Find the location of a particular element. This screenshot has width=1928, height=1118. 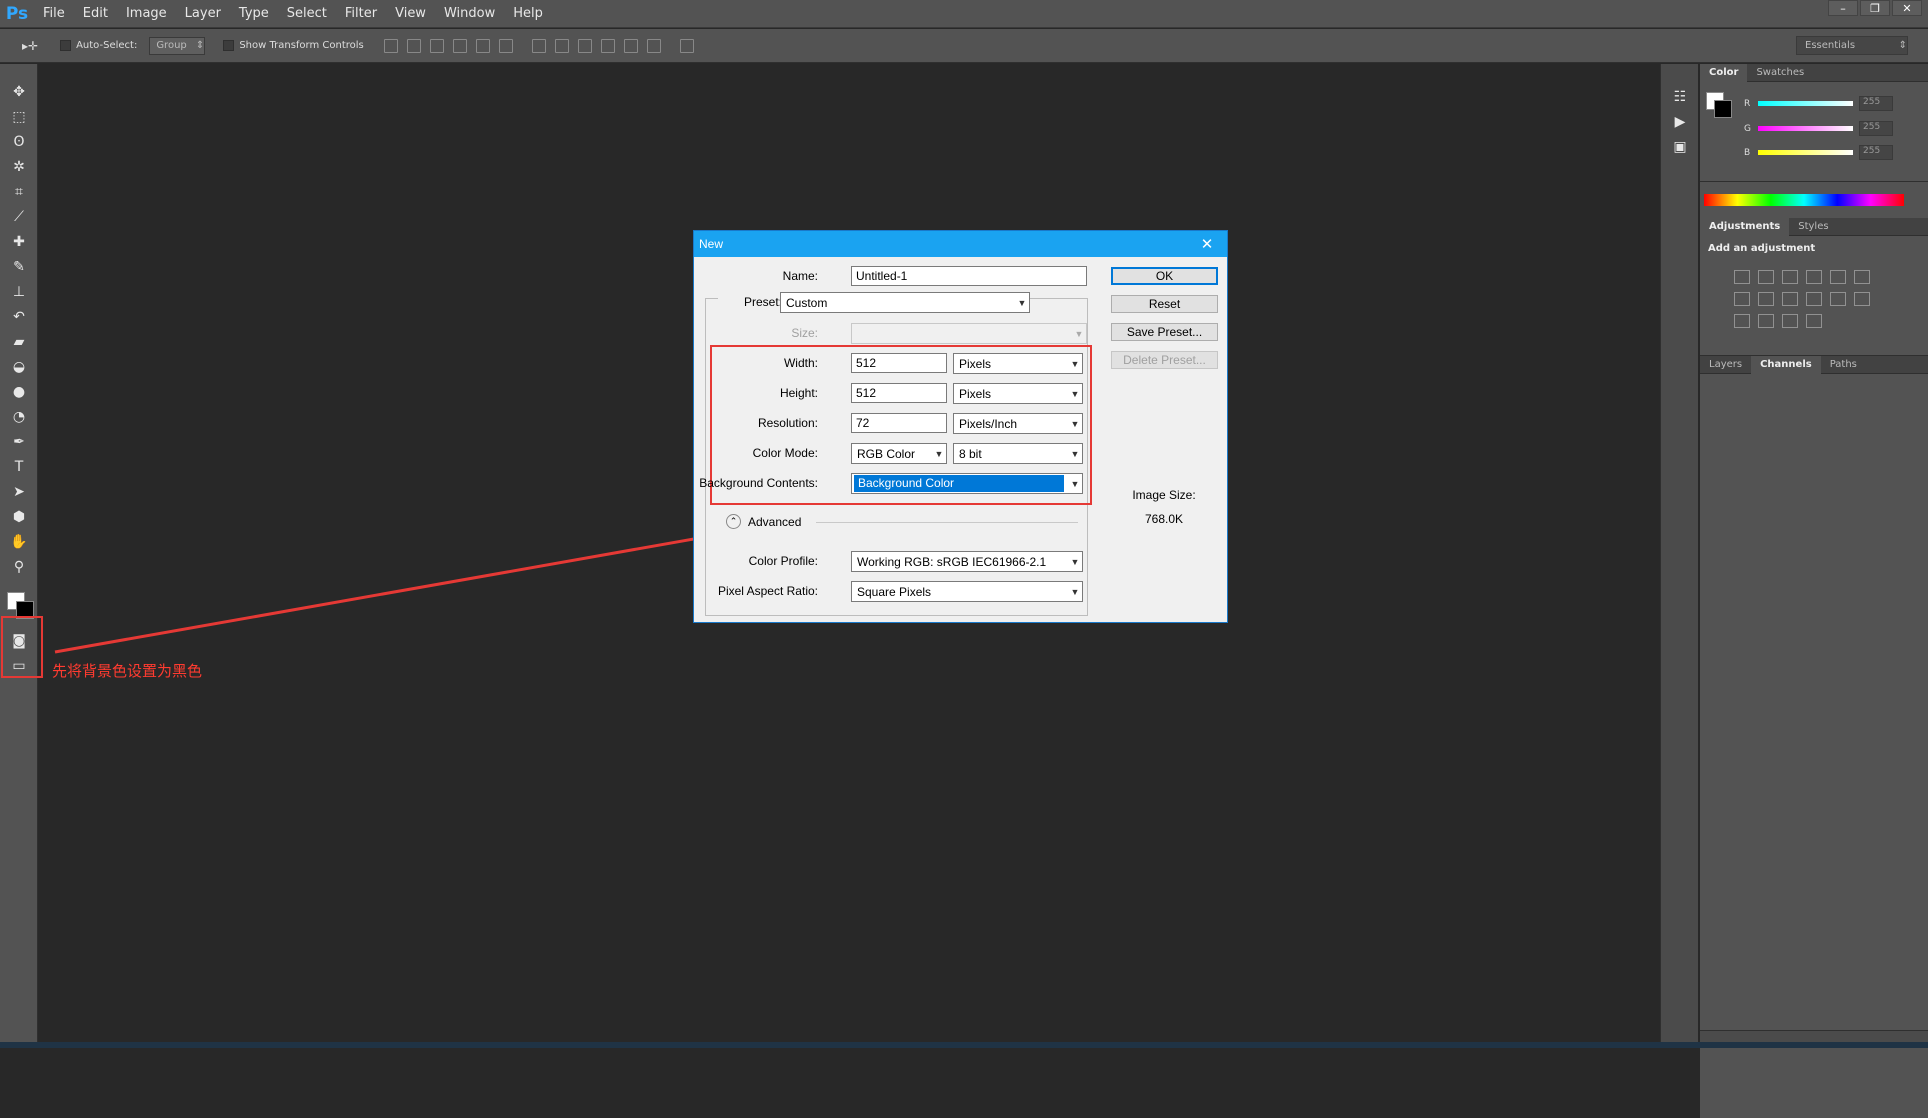

tab-color: Color is located at coordinates (1723, 73).